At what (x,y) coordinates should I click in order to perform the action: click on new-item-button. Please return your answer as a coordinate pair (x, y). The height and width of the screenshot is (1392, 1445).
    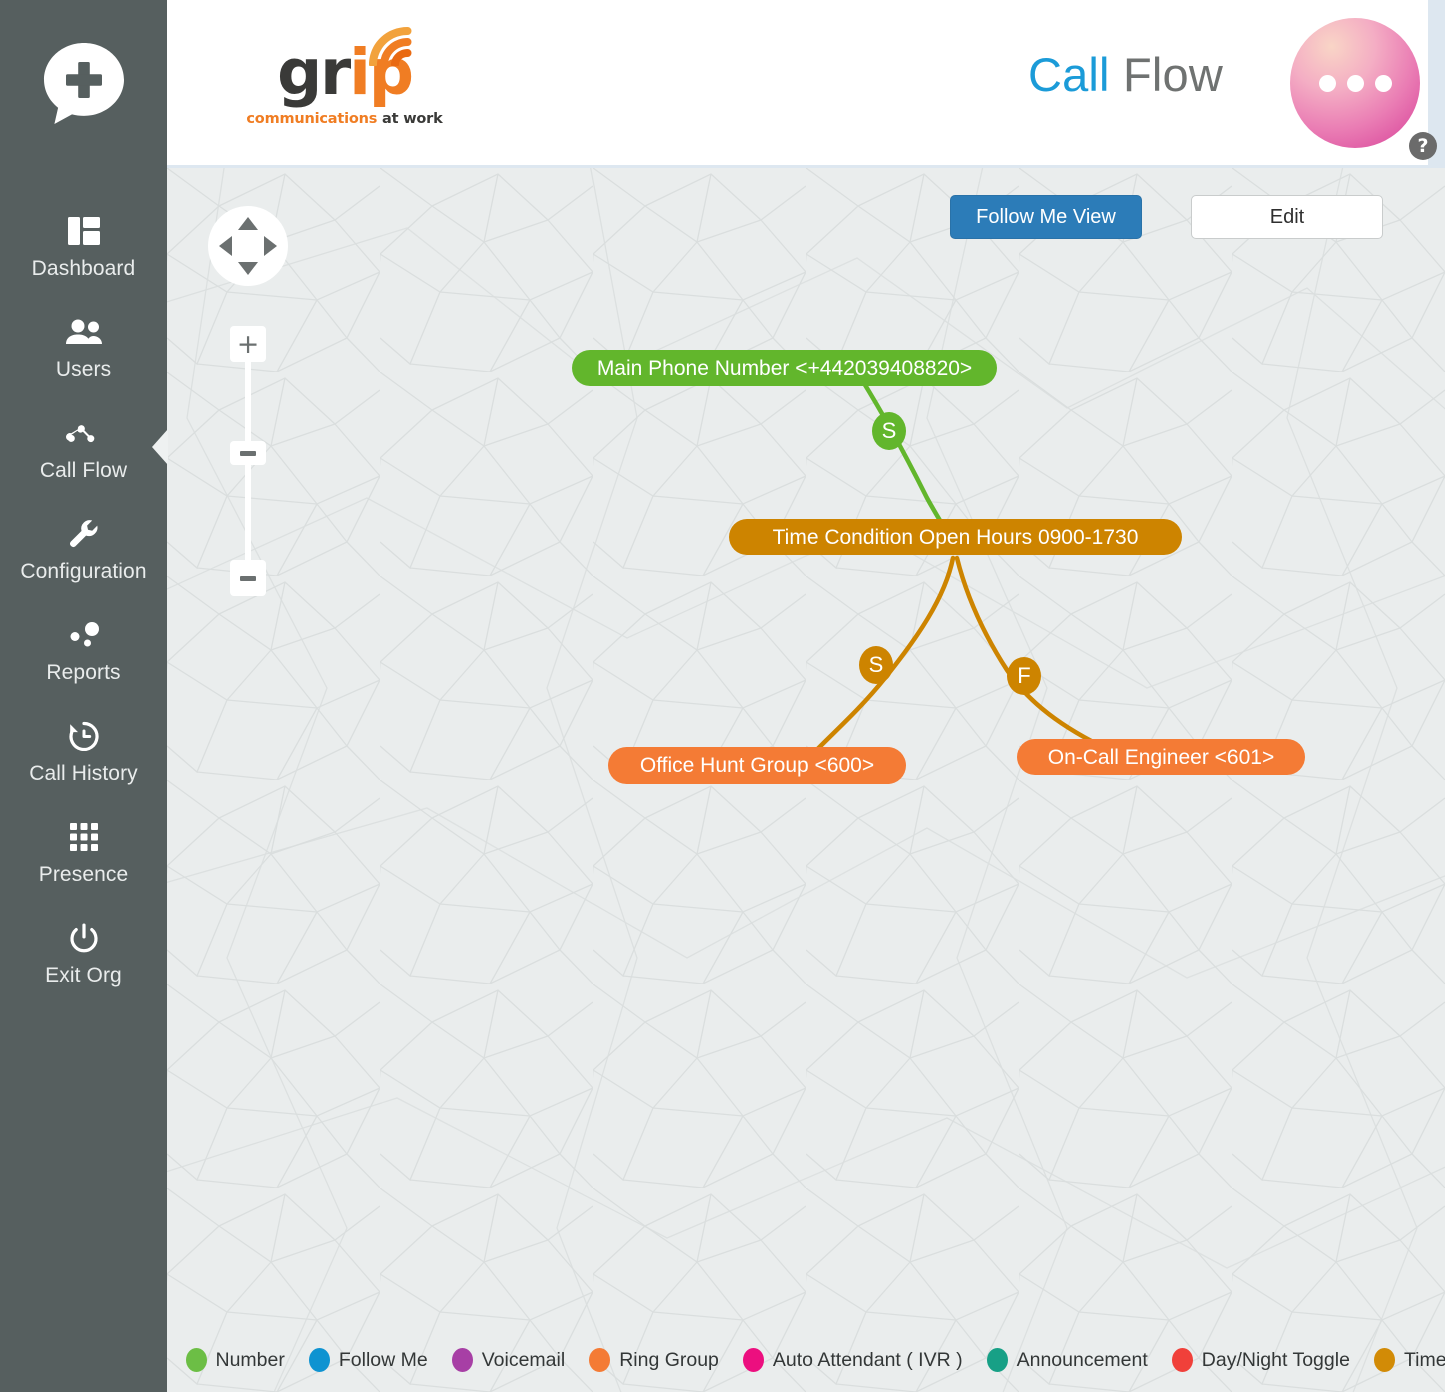
    Looking at the image, I should click on (83, 84).